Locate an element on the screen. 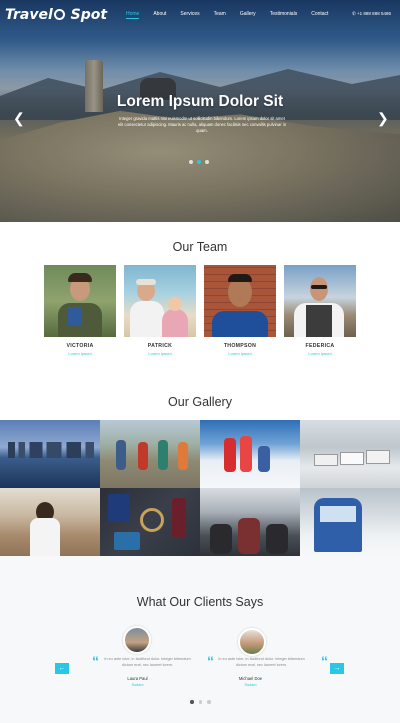  nav-testimonials: Testimonials is located at coordinates (284, 15).